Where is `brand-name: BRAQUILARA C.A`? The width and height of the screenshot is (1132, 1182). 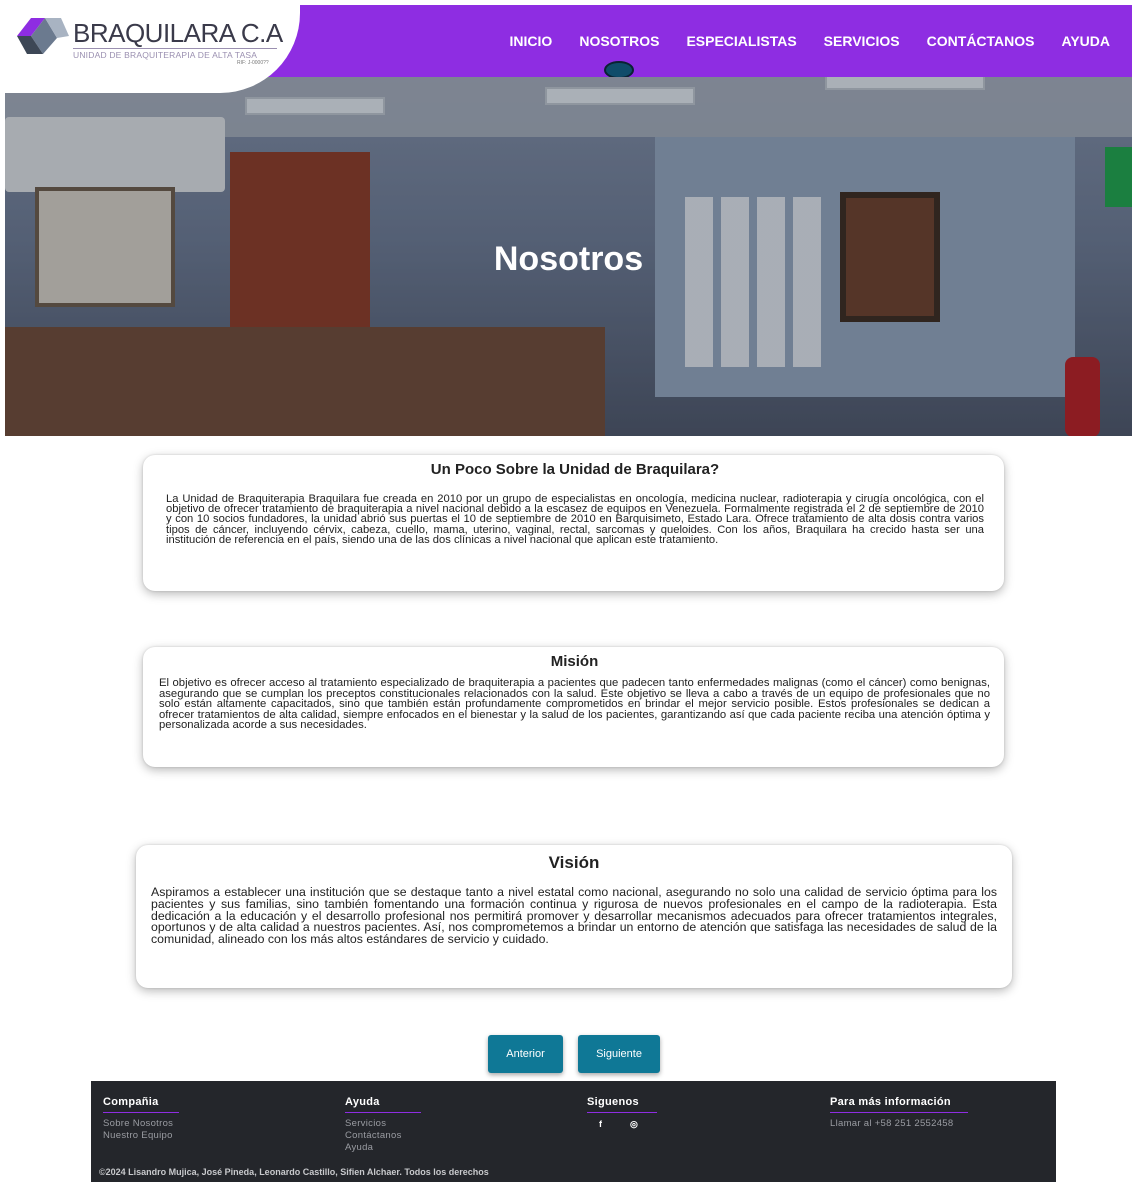 brand-name: BRAQUILARA C.A is located at coordinates (178, 33).